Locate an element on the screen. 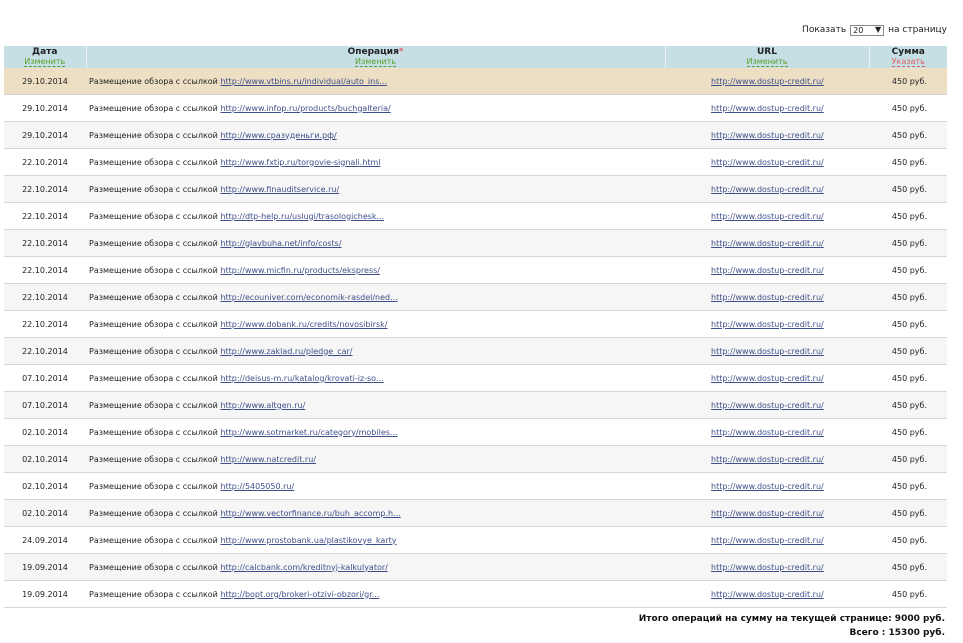  per-page-select: 20 ▼ is located at coordinates (867, 30).